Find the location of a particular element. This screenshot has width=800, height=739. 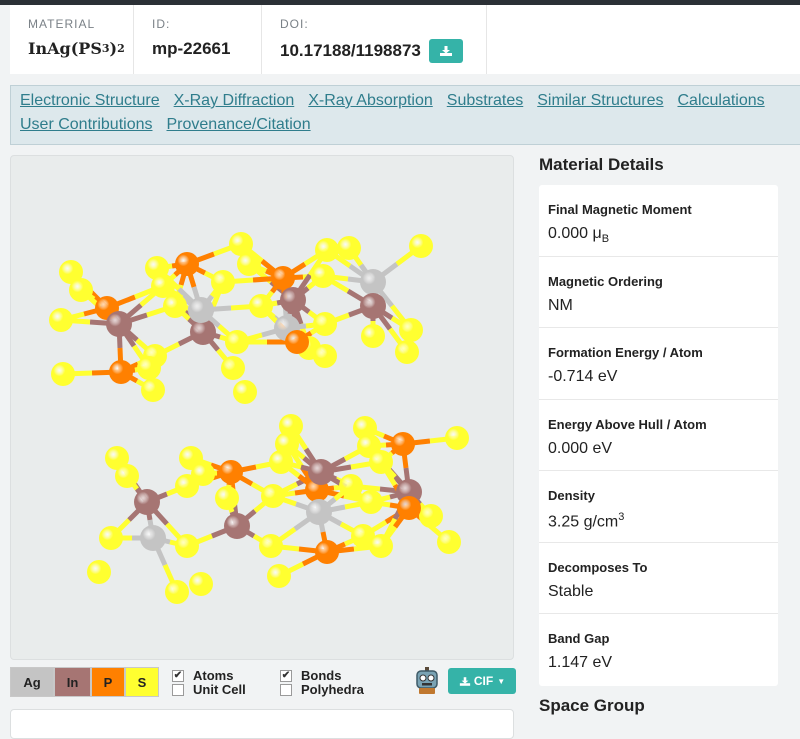

nav-link-xray-diffraction: X-Ray Diffraction is located at coordinates (234, 100).